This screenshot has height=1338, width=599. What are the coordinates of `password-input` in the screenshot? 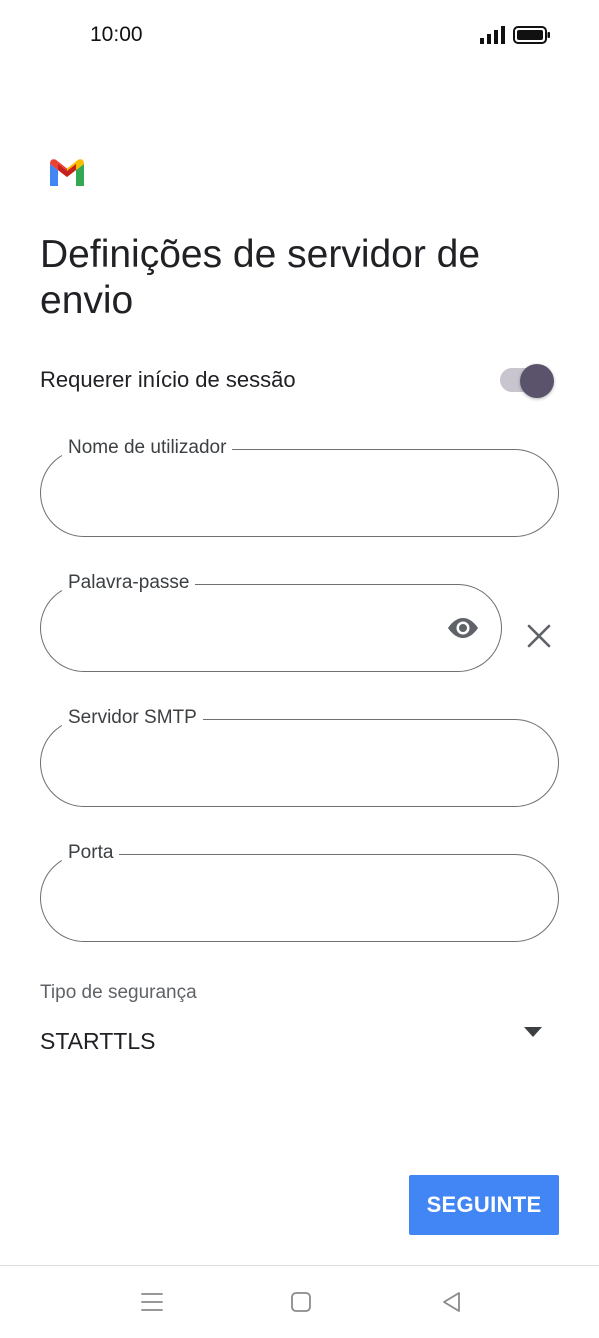 It's located at (230, 629).